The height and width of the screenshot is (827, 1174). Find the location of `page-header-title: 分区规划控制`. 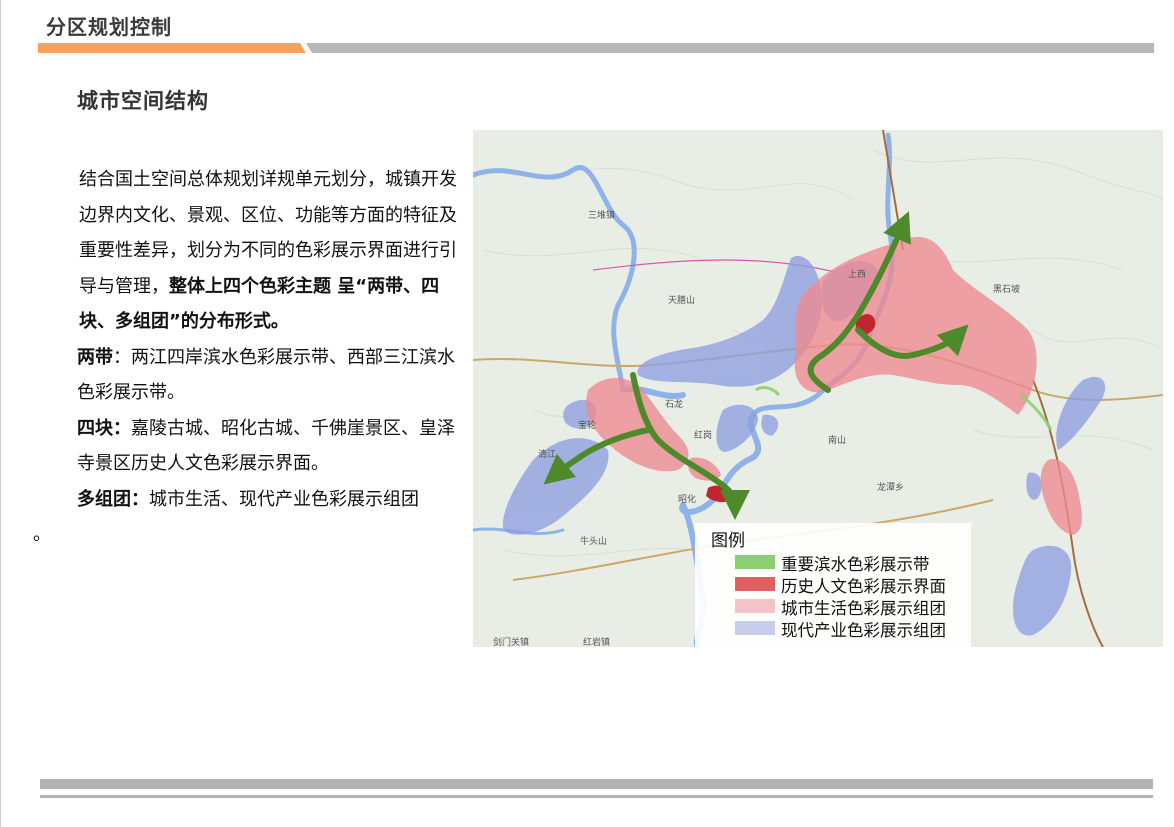

page-header-title: 分区规划控制 is located at coordinates (109, 27).